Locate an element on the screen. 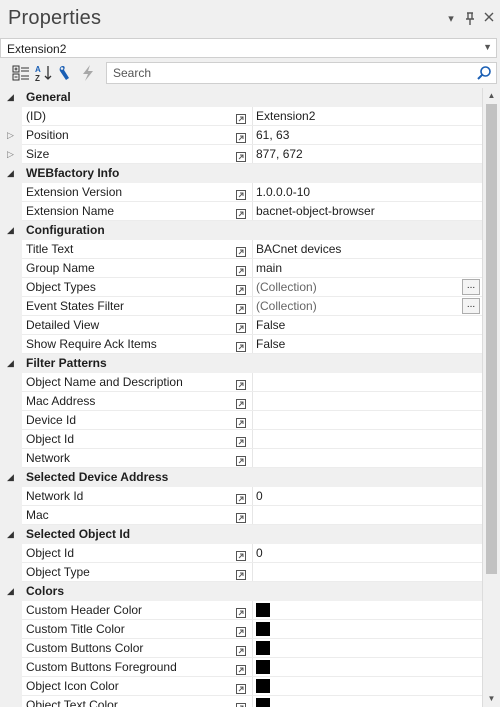  property-value: bacnet-object-browser is located at coordinates (356, 211).